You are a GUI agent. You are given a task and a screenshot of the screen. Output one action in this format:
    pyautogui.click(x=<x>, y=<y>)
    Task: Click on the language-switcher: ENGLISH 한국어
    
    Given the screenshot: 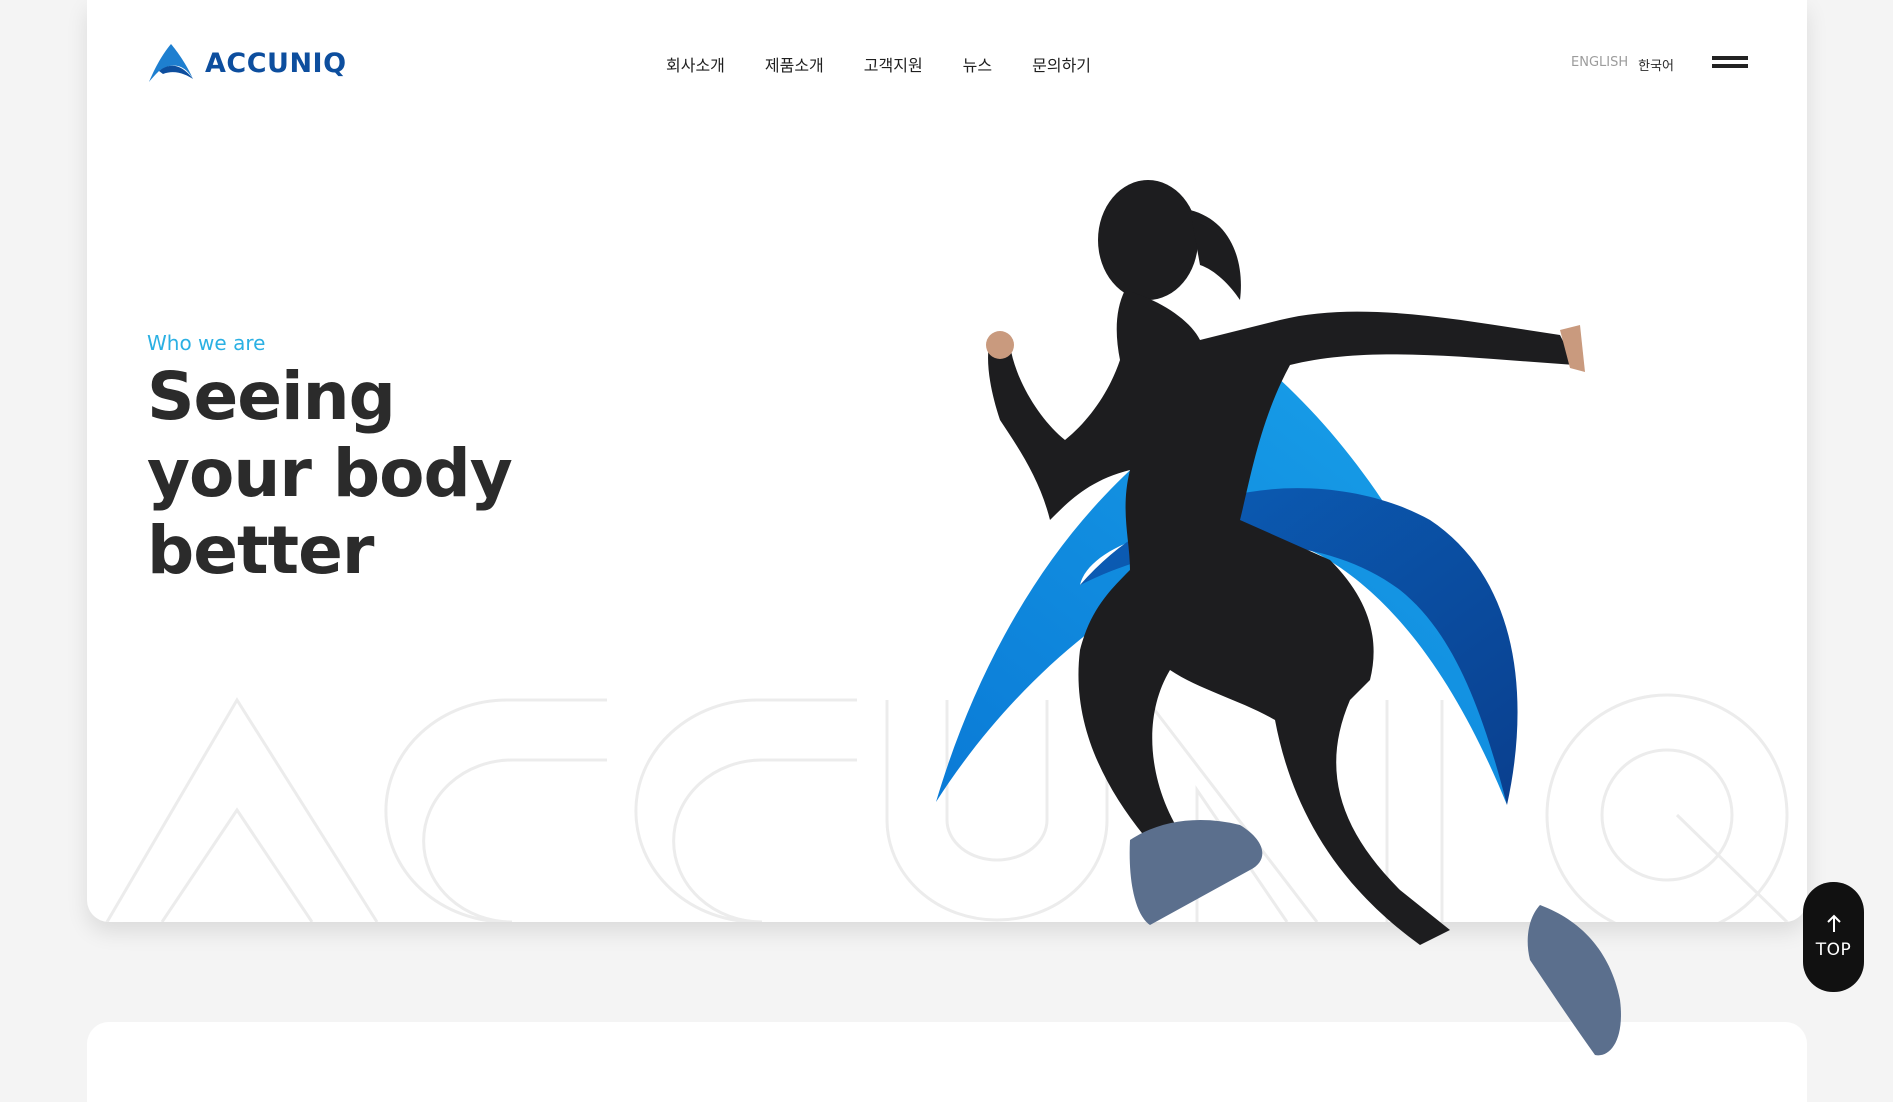 What is the action you would take?
    pyautogui.click(x=1622, y=64)
    